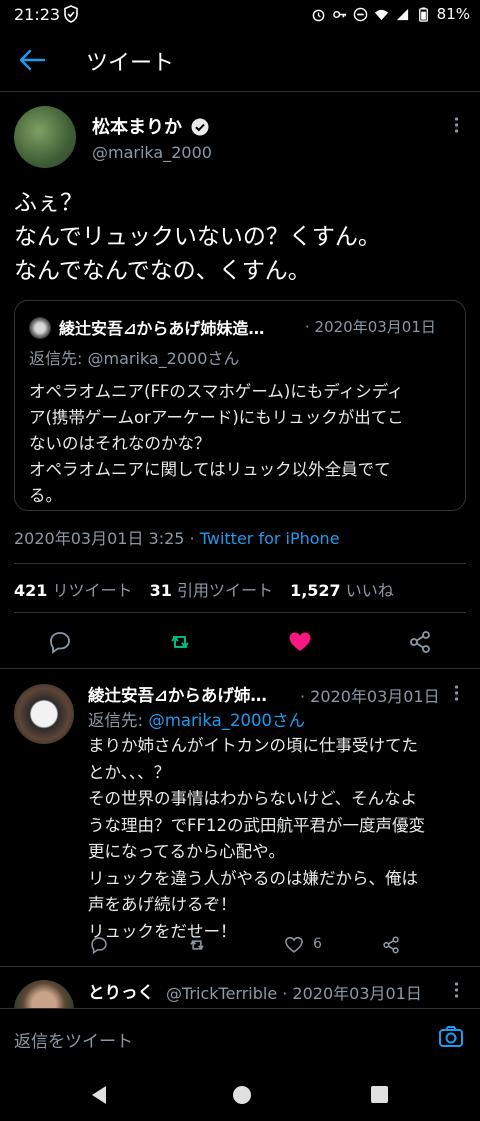 This screenshot has width=480, height=1121. I want to click on quoted-reply-to: 返信先: @marika_2000さん, so click(134, 358).